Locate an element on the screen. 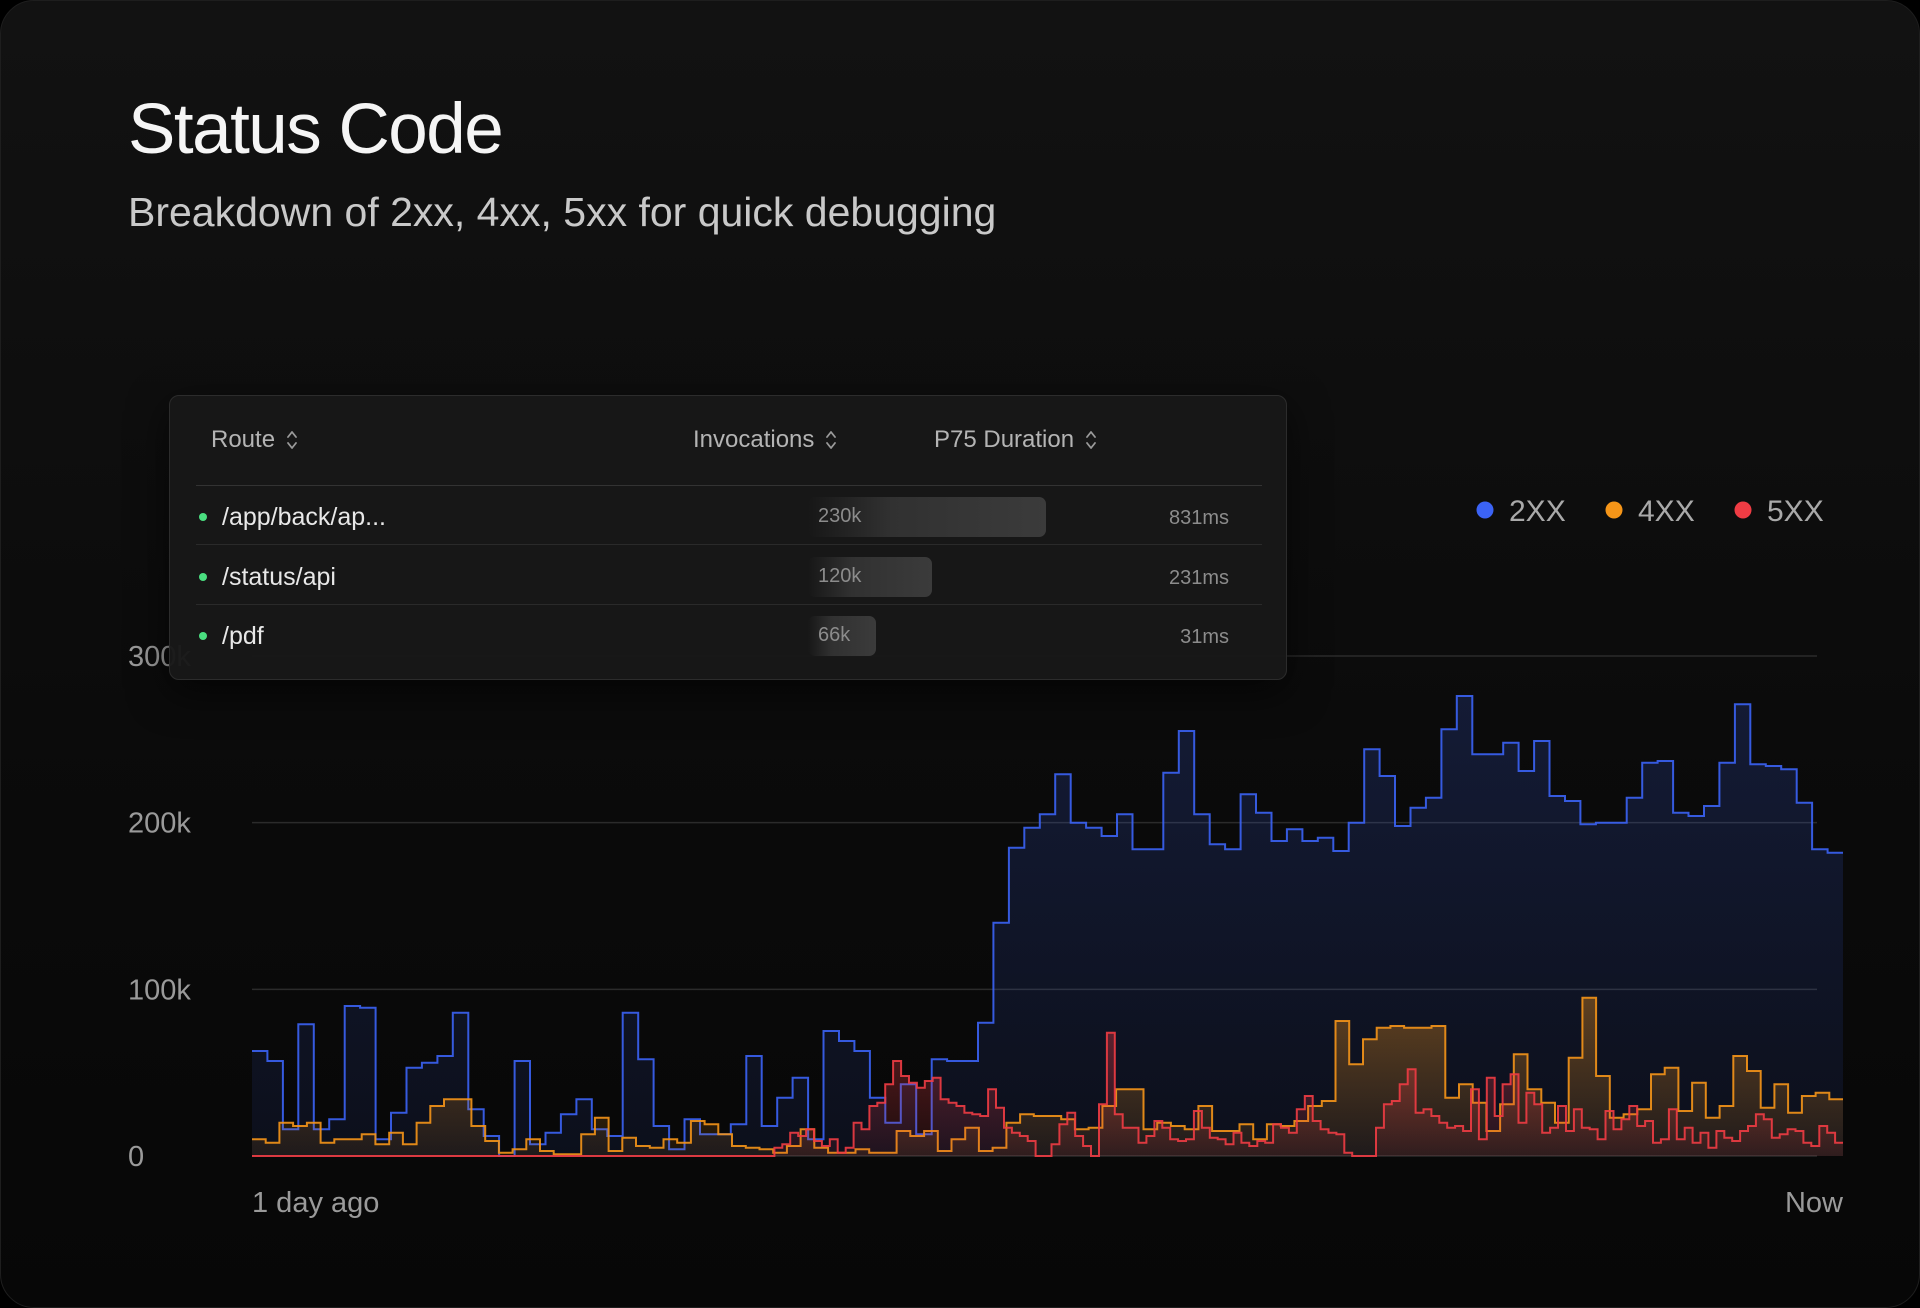 This screenshot has width=1920, height=1308. legend-swatch-5xx is located at coordinates (1743, 510).